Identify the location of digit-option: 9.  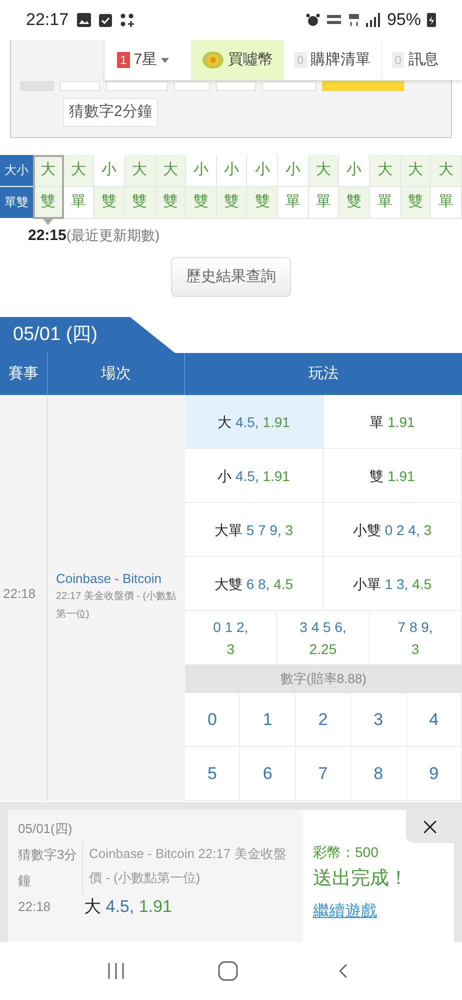
(434, 774).